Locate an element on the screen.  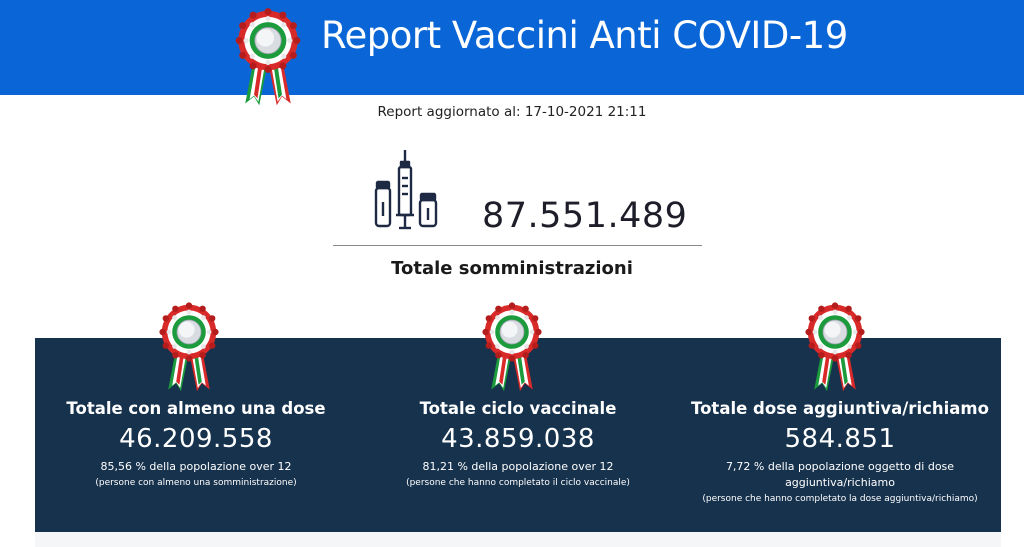
report-updated-text: Report aggiornato al: 17-10-2021 21:11 is located at coordinates (512, 112).